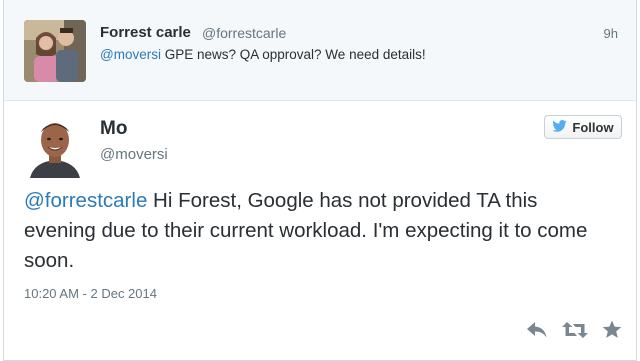 This screenshot has height=361, width=640. What do you see at coordinates (293, 54) in the screenshot?
I see `parent-tweet-body: GPE news? QA opproval? We need details!` at bounding box center [293, 54].